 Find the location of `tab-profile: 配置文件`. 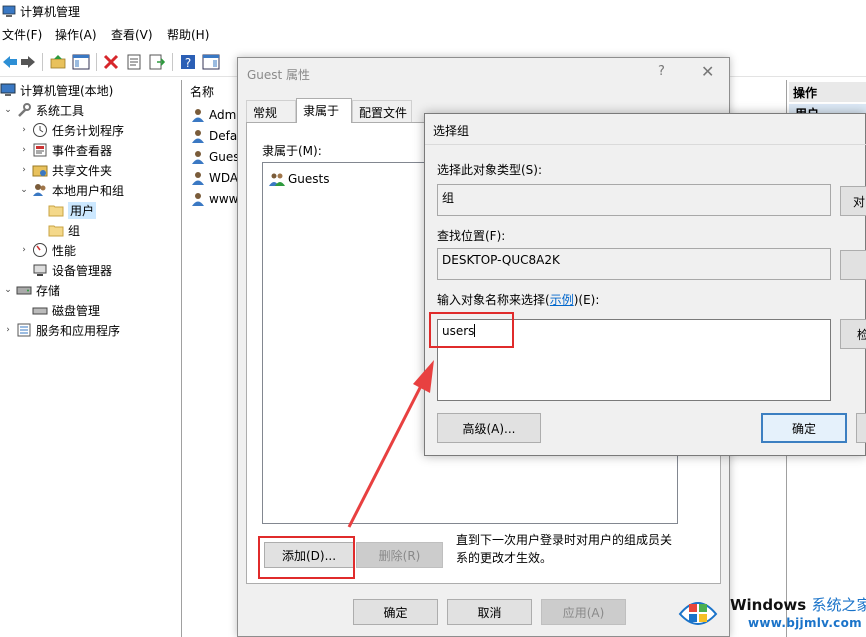

tab-profile: 配置文件 is located at coordinates (382, 111).